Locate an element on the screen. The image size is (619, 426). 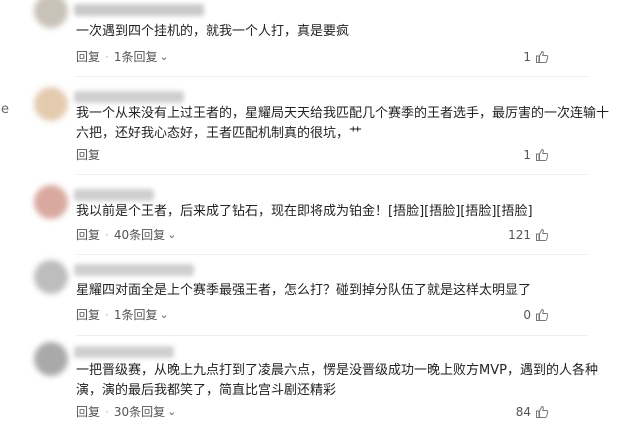
comment-actions: 回复 · 30条回复 ⌄ is located at coordinates (126, 412).